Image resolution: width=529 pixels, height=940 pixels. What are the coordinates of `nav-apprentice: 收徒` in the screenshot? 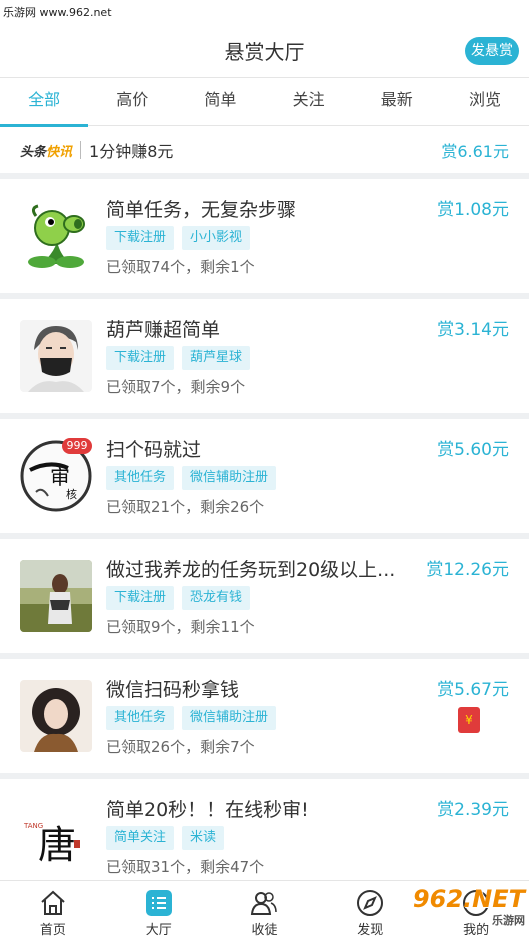 It's located at (265, 910).